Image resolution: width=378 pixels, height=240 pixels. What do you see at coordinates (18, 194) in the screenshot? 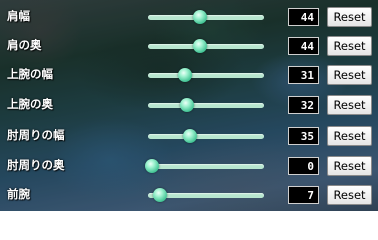
I see `slider-label: 前腕` at bounding box center [18, 194].